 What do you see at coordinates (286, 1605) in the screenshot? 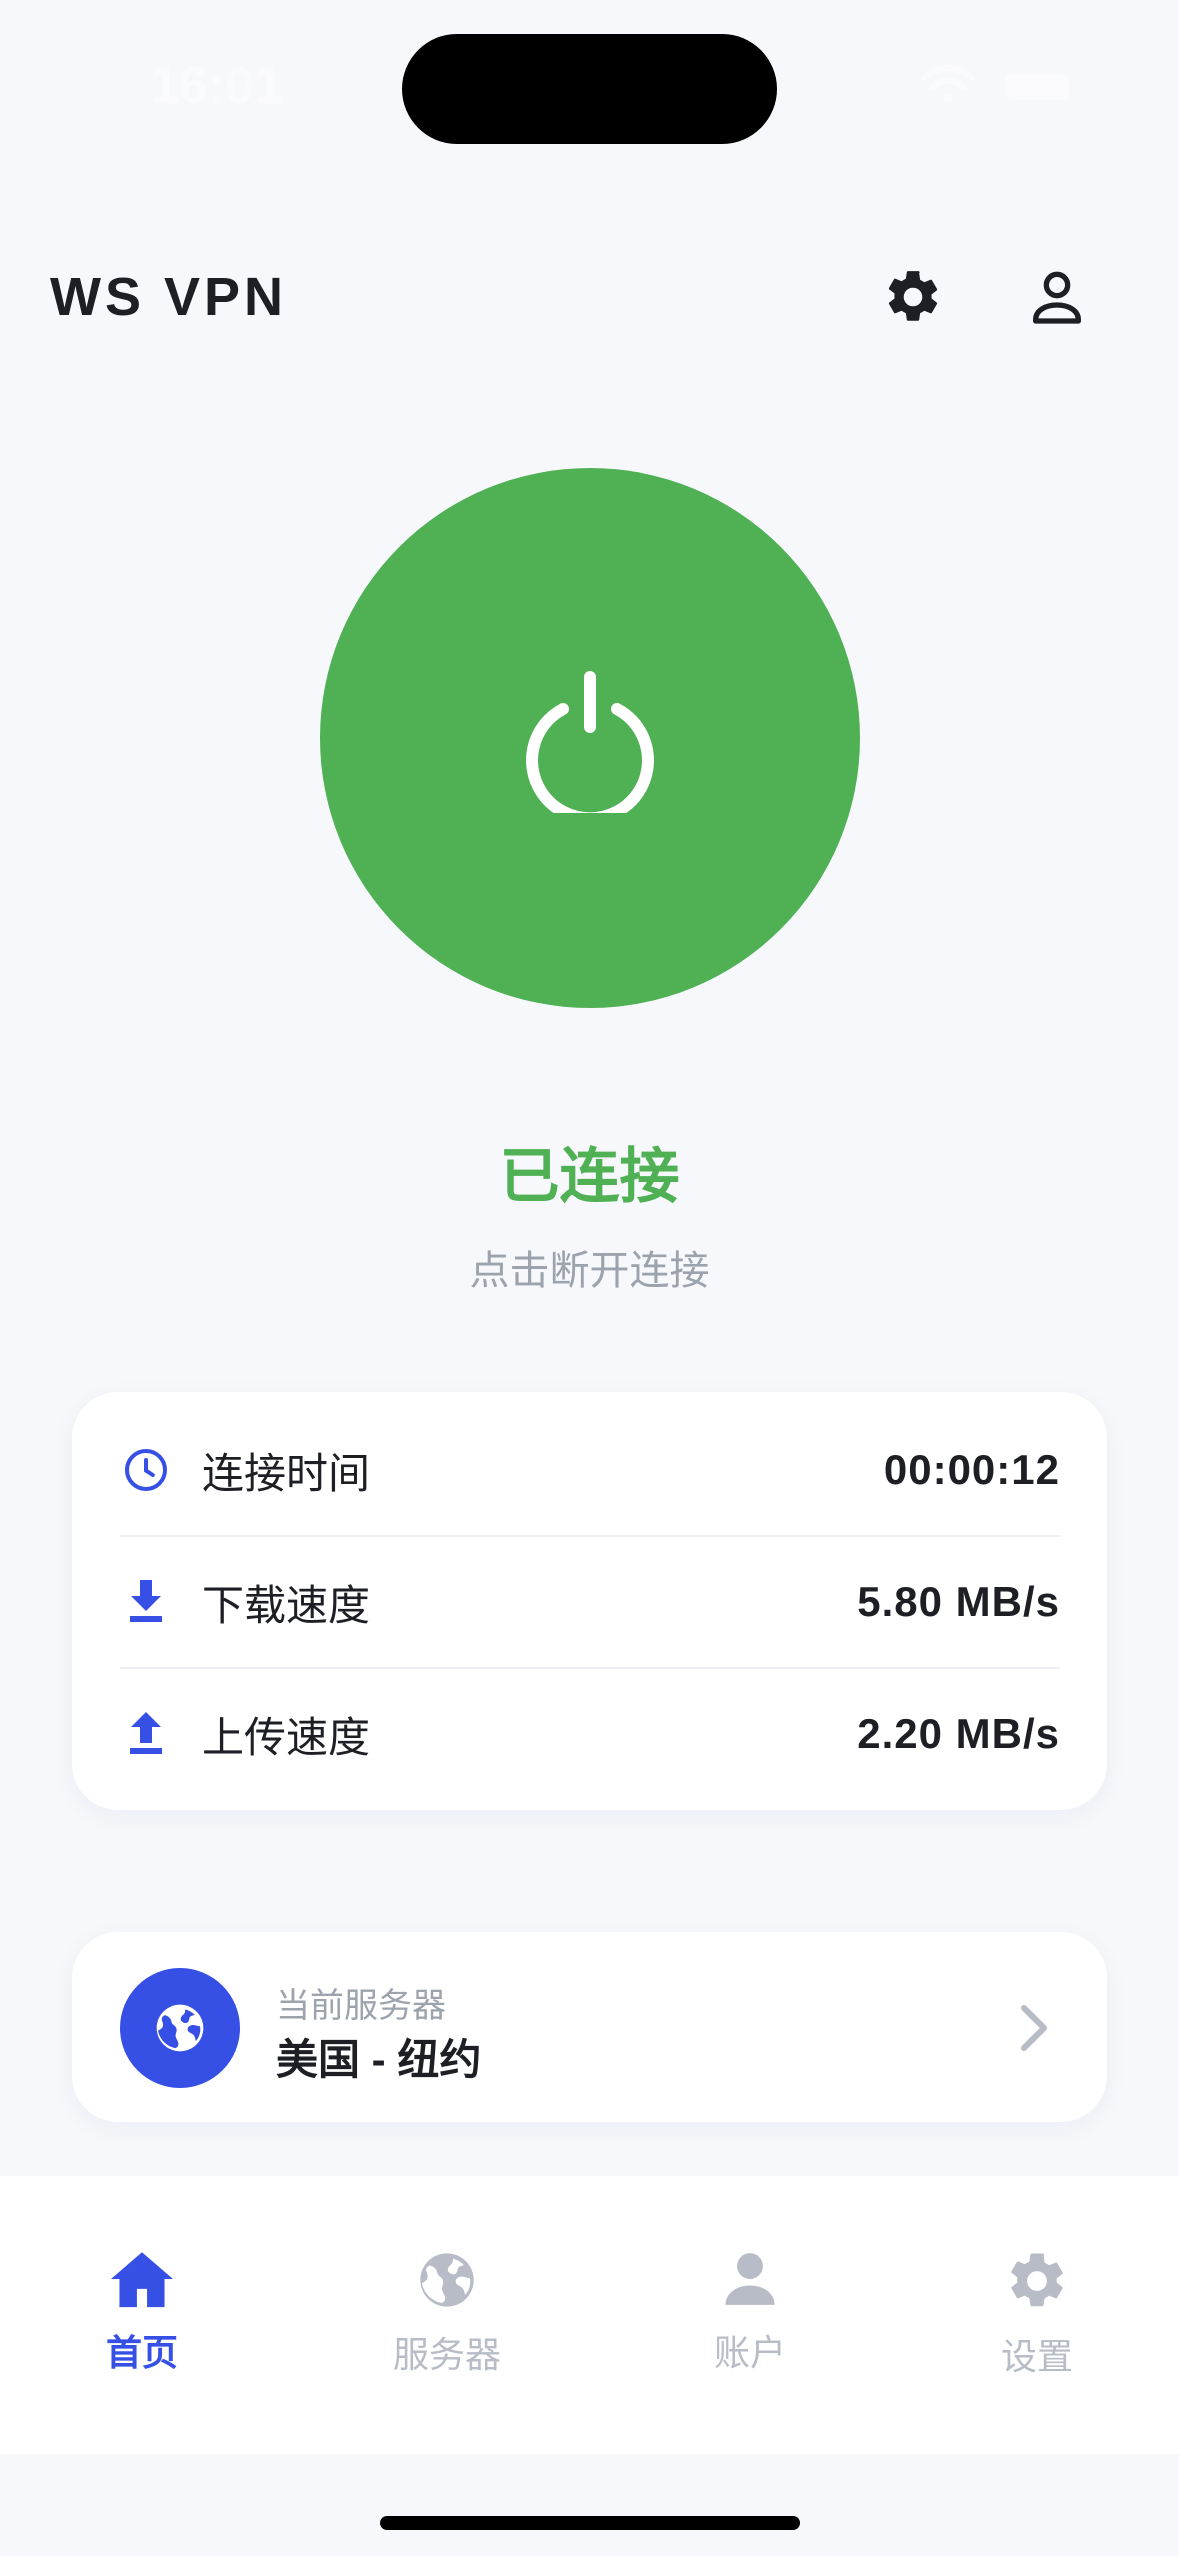
I see `stat-label: 下载速度` at bounding box center [286, 1605].